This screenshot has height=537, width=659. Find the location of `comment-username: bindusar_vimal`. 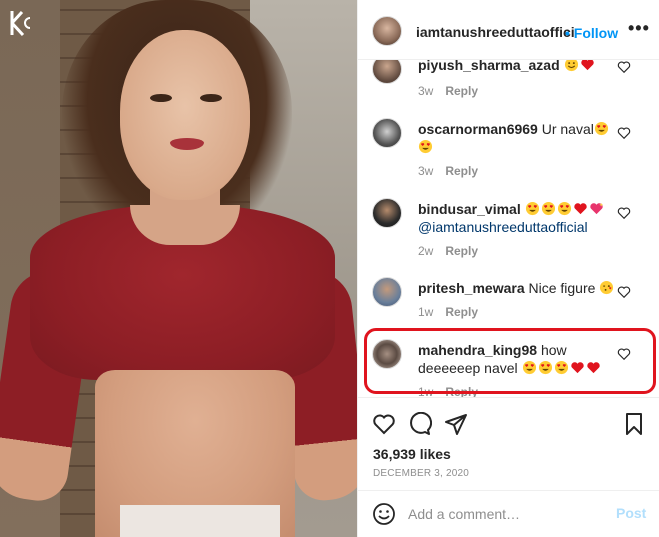

comment-username: bindusar_vimal is located at coordinates (469, 209).